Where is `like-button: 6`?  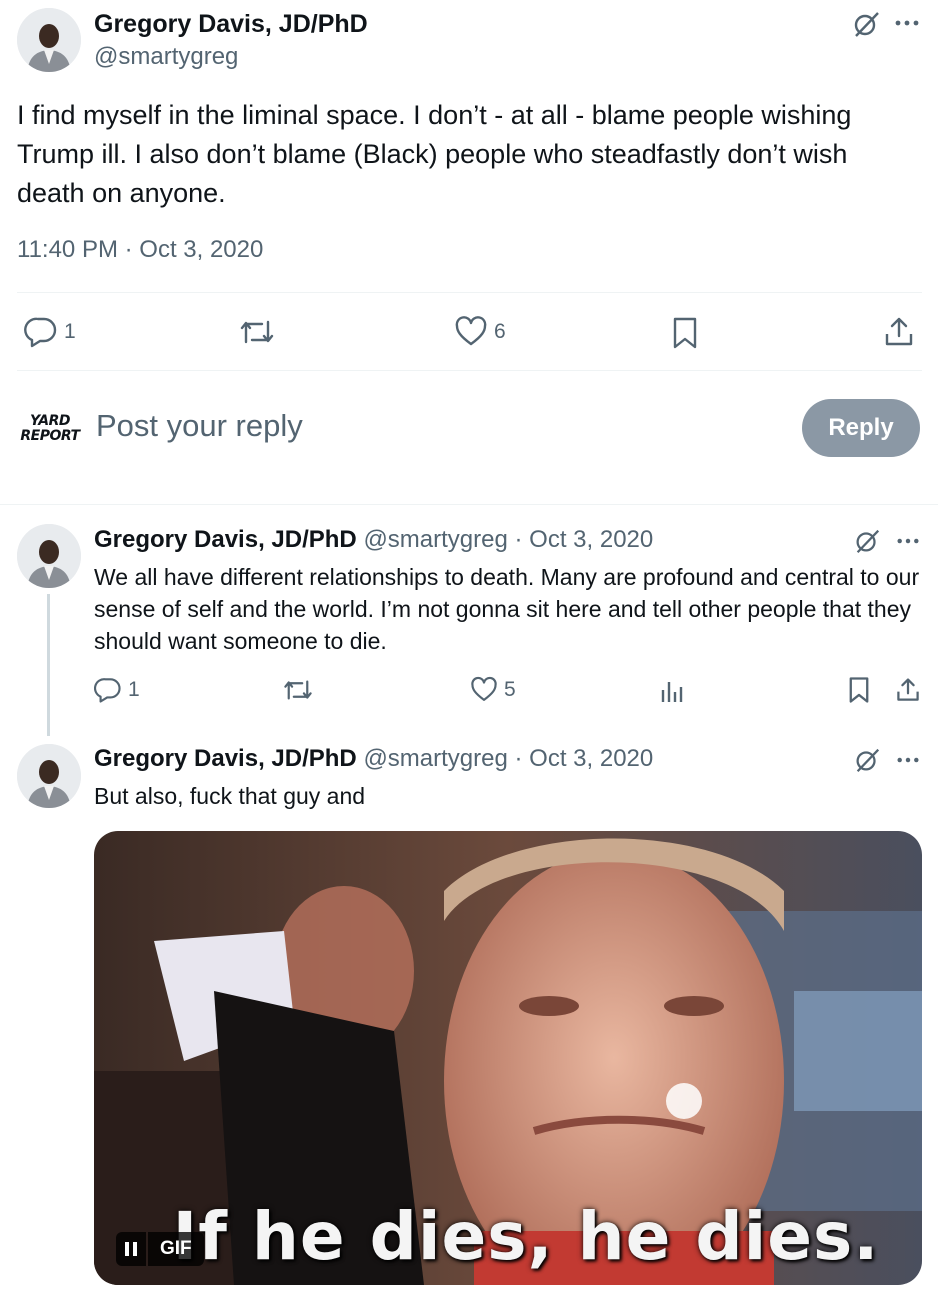 like-button: 6 is located at coordinates (480, 332).